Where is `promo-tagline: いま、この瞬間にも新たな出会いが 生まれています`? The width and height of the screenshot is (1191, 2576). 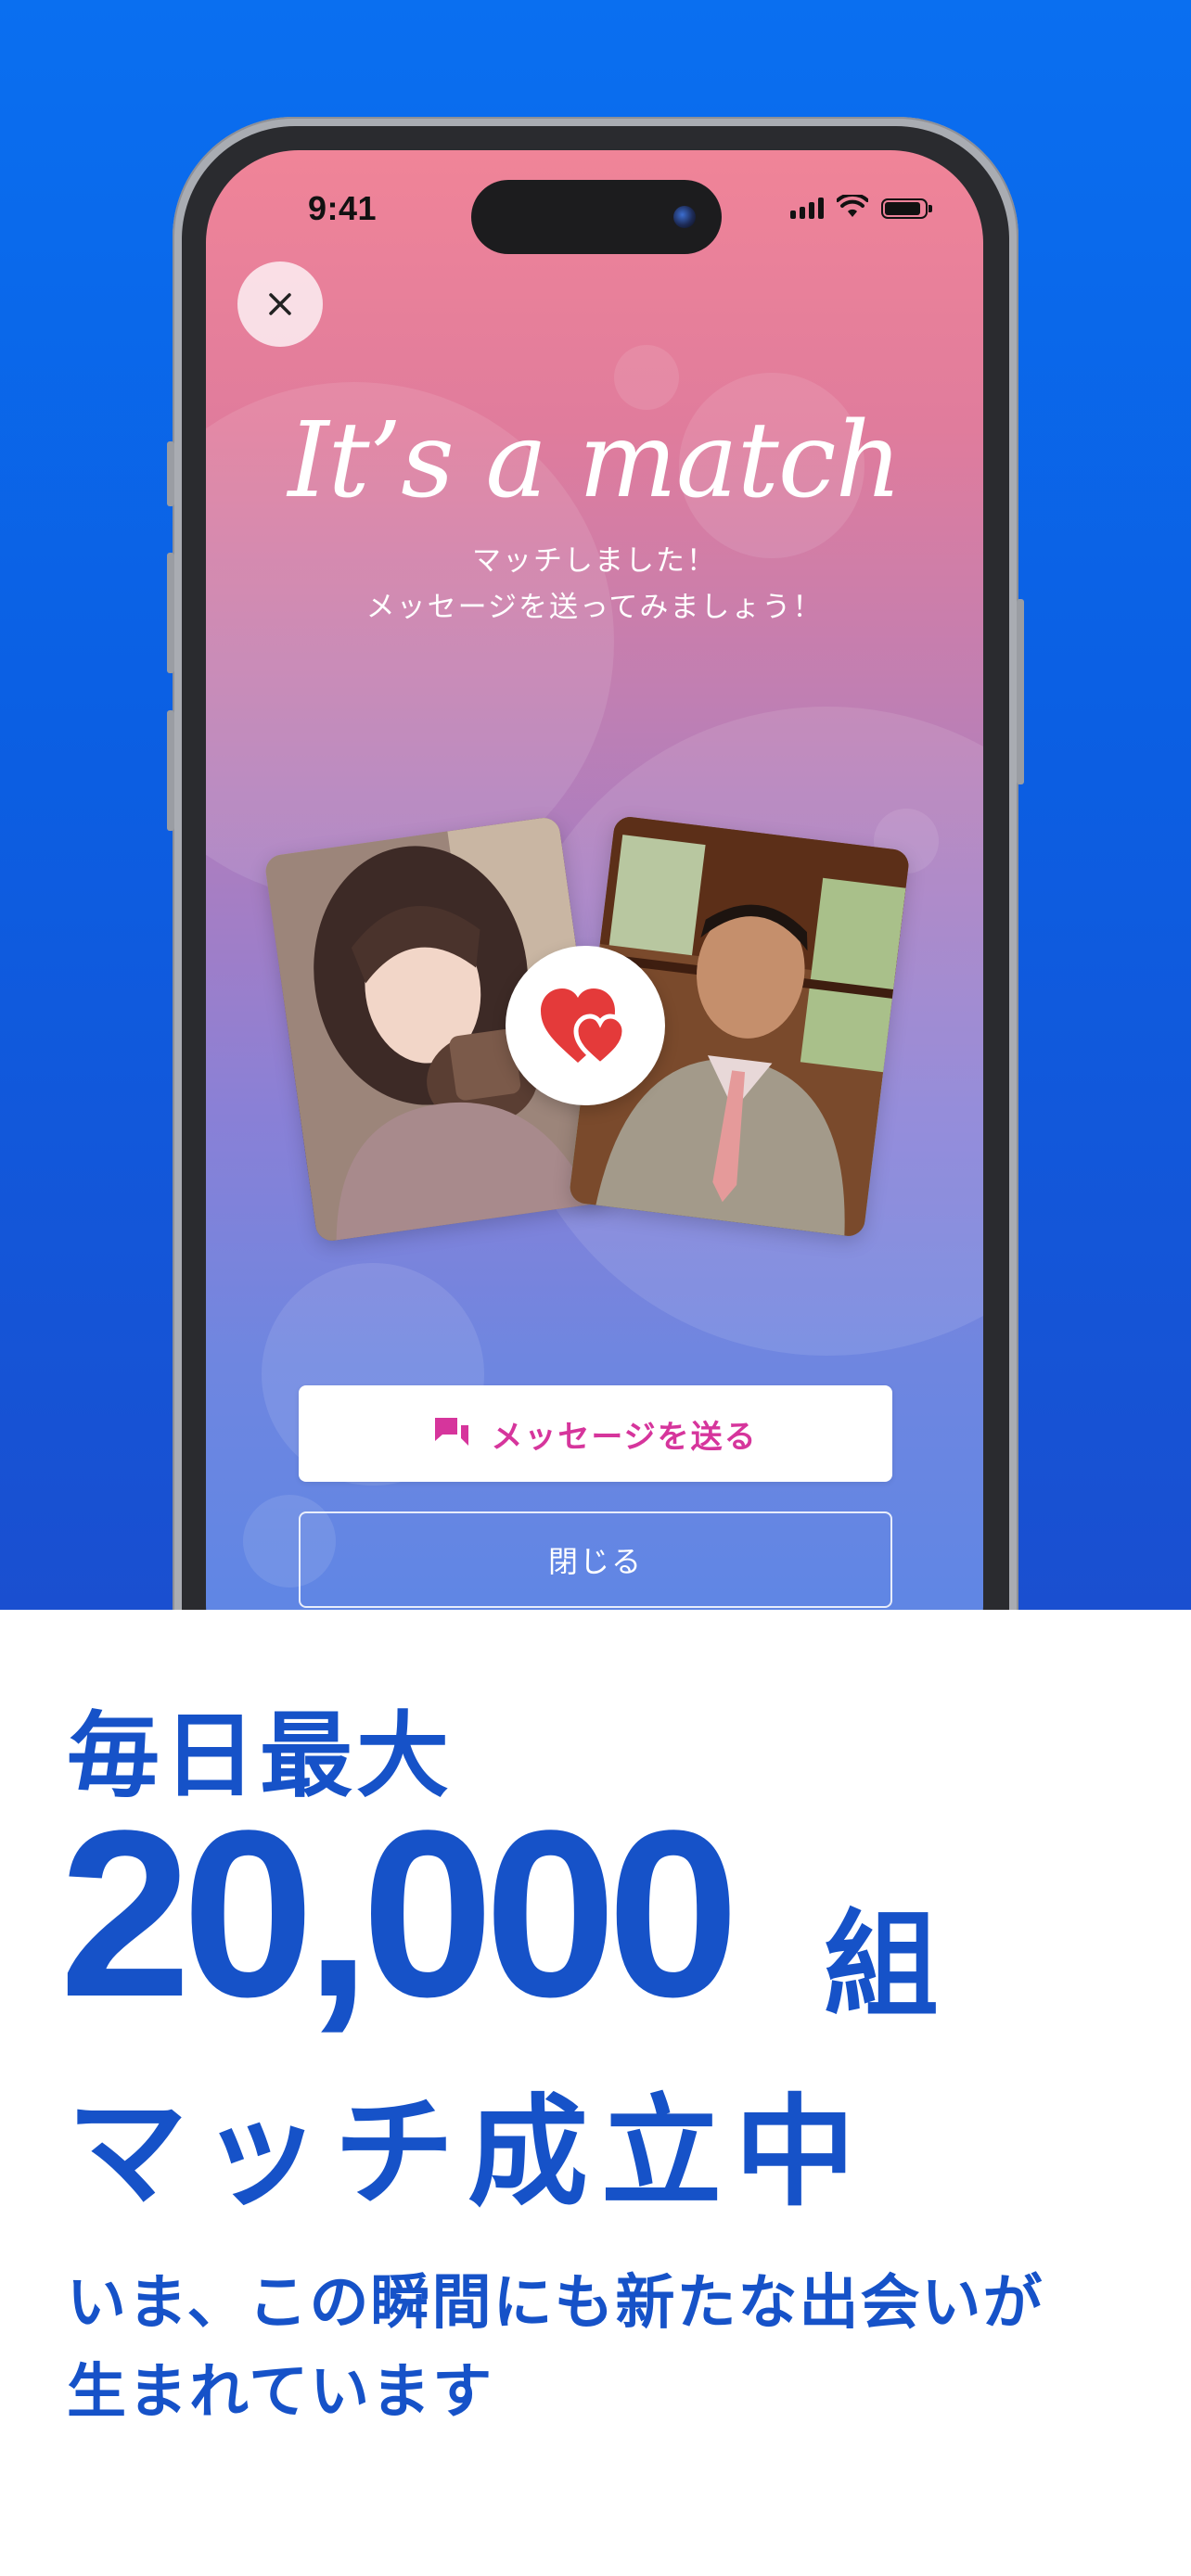 promo-tagline: いま、この瞬間にも新たな出会いが 生まれています is located at coordinates (555, 2348).